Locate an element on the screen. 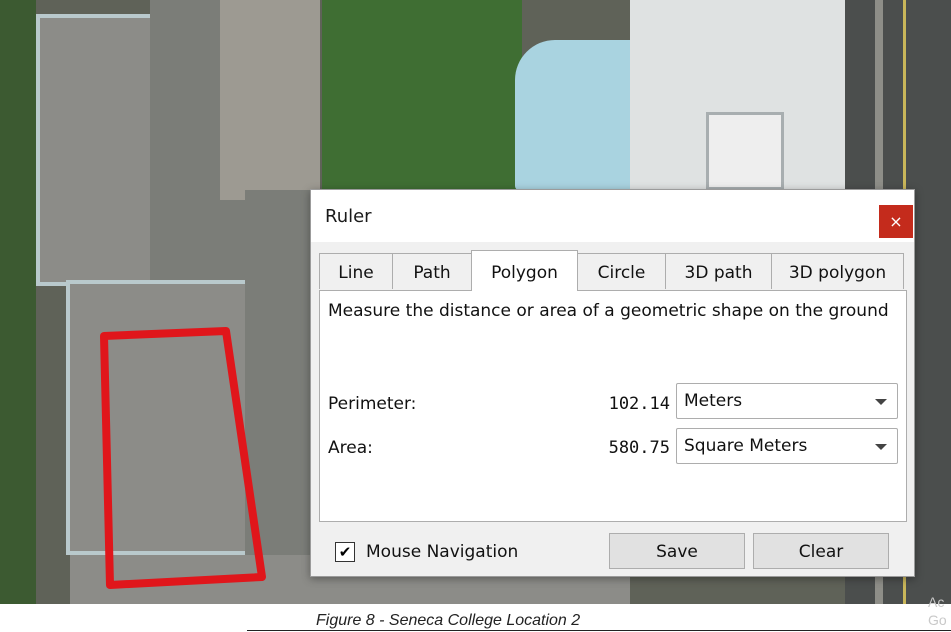  tab-3d-polygon: 3D polygon is located at coordinates (837, 271).